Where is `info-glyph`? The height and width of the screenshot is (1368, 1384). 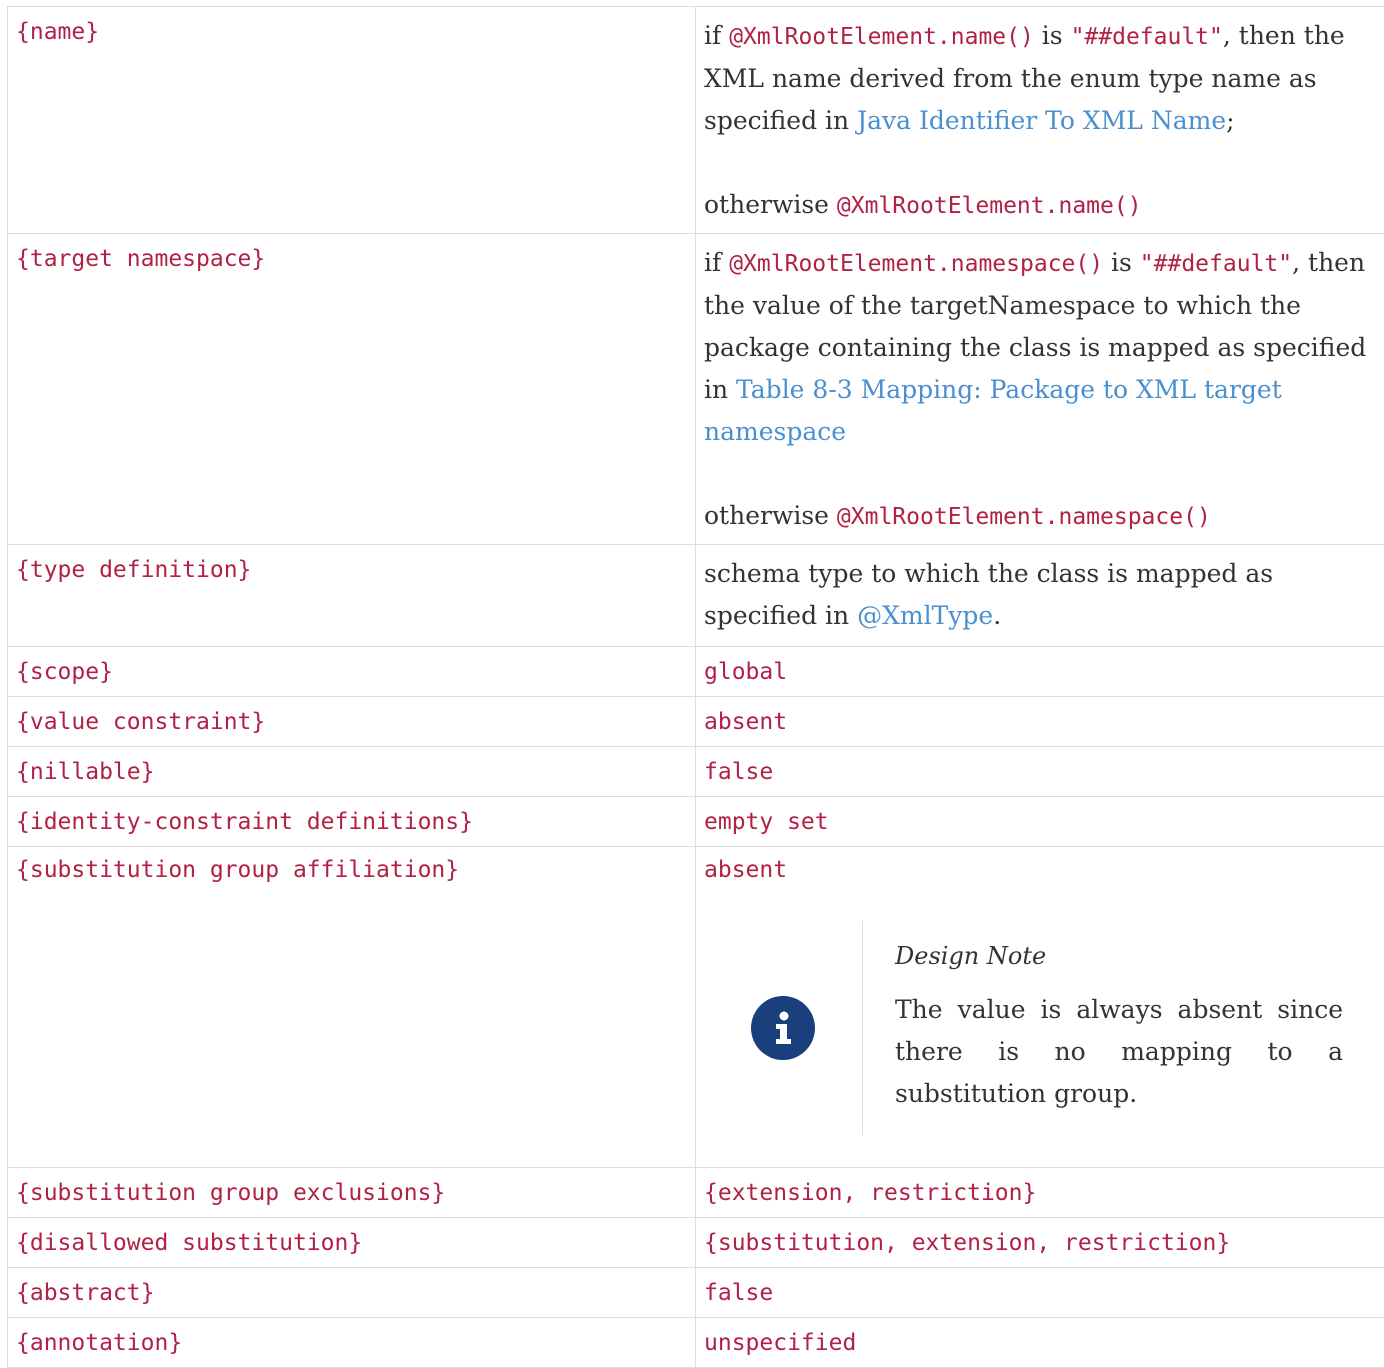
info-glyph is located at coordinates (783, 1028).